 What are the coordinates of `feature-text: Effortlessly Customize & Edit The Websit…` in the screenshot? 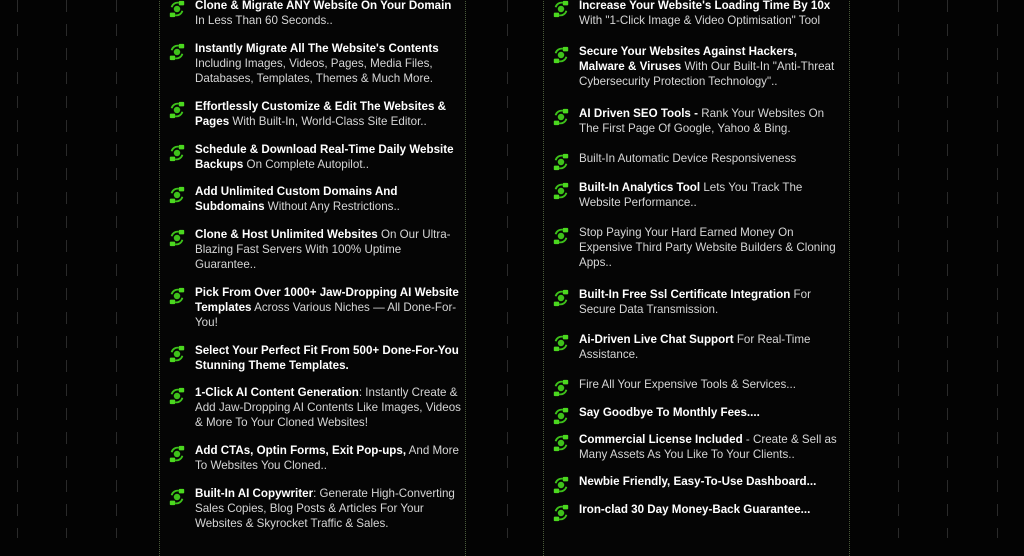 It's located at (328, 114).